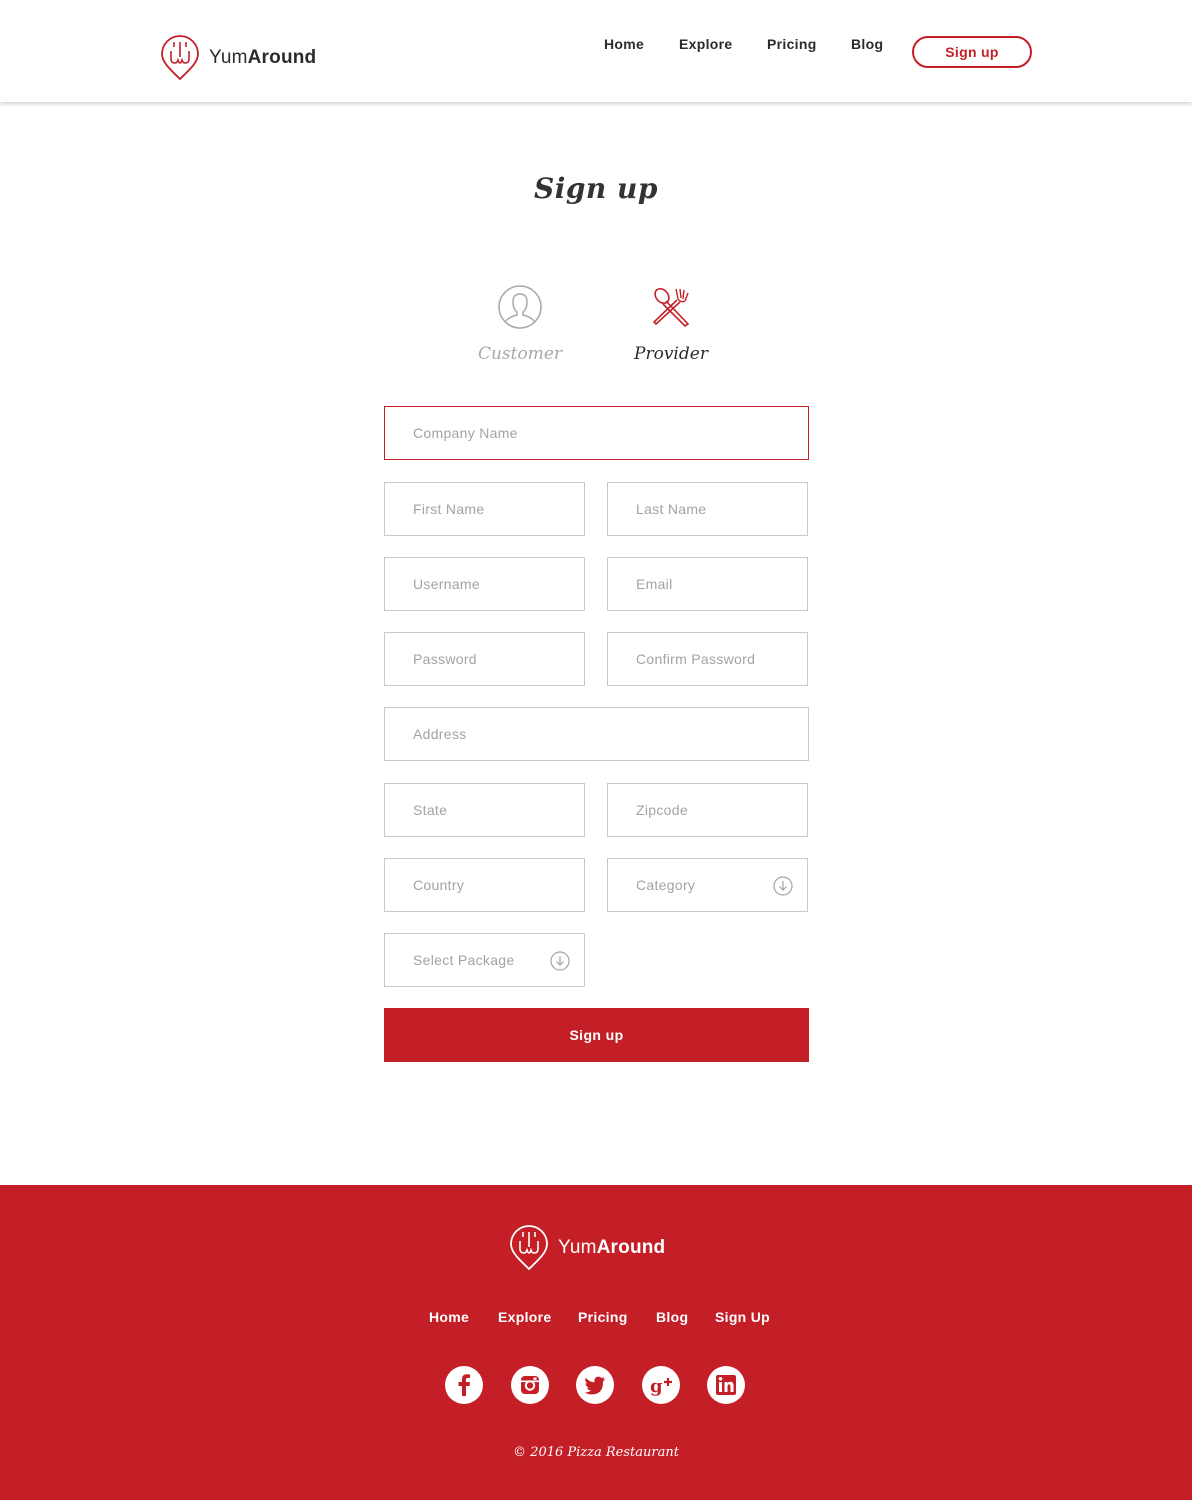 This screenshot has width=1192, height=1500. I want to click on country-field, so click(484, 885).